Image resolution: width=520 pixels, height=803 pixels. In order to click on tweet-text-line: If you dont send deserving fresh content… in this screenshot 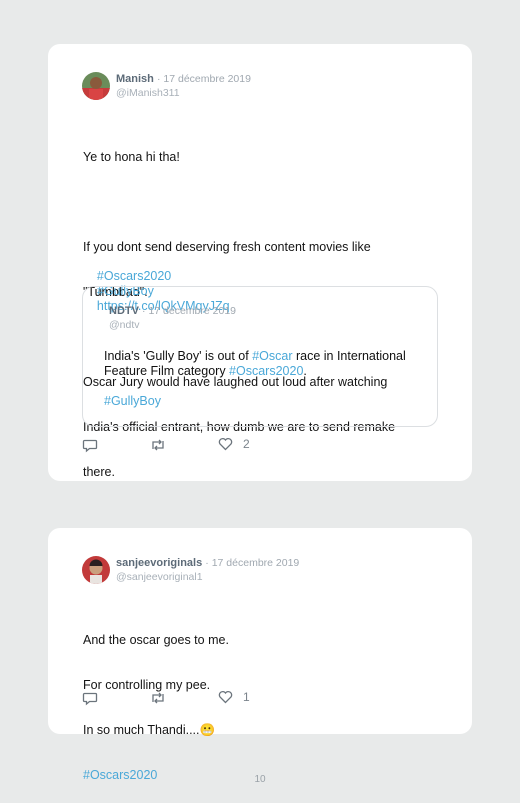, I will do `click(227, 247)`.